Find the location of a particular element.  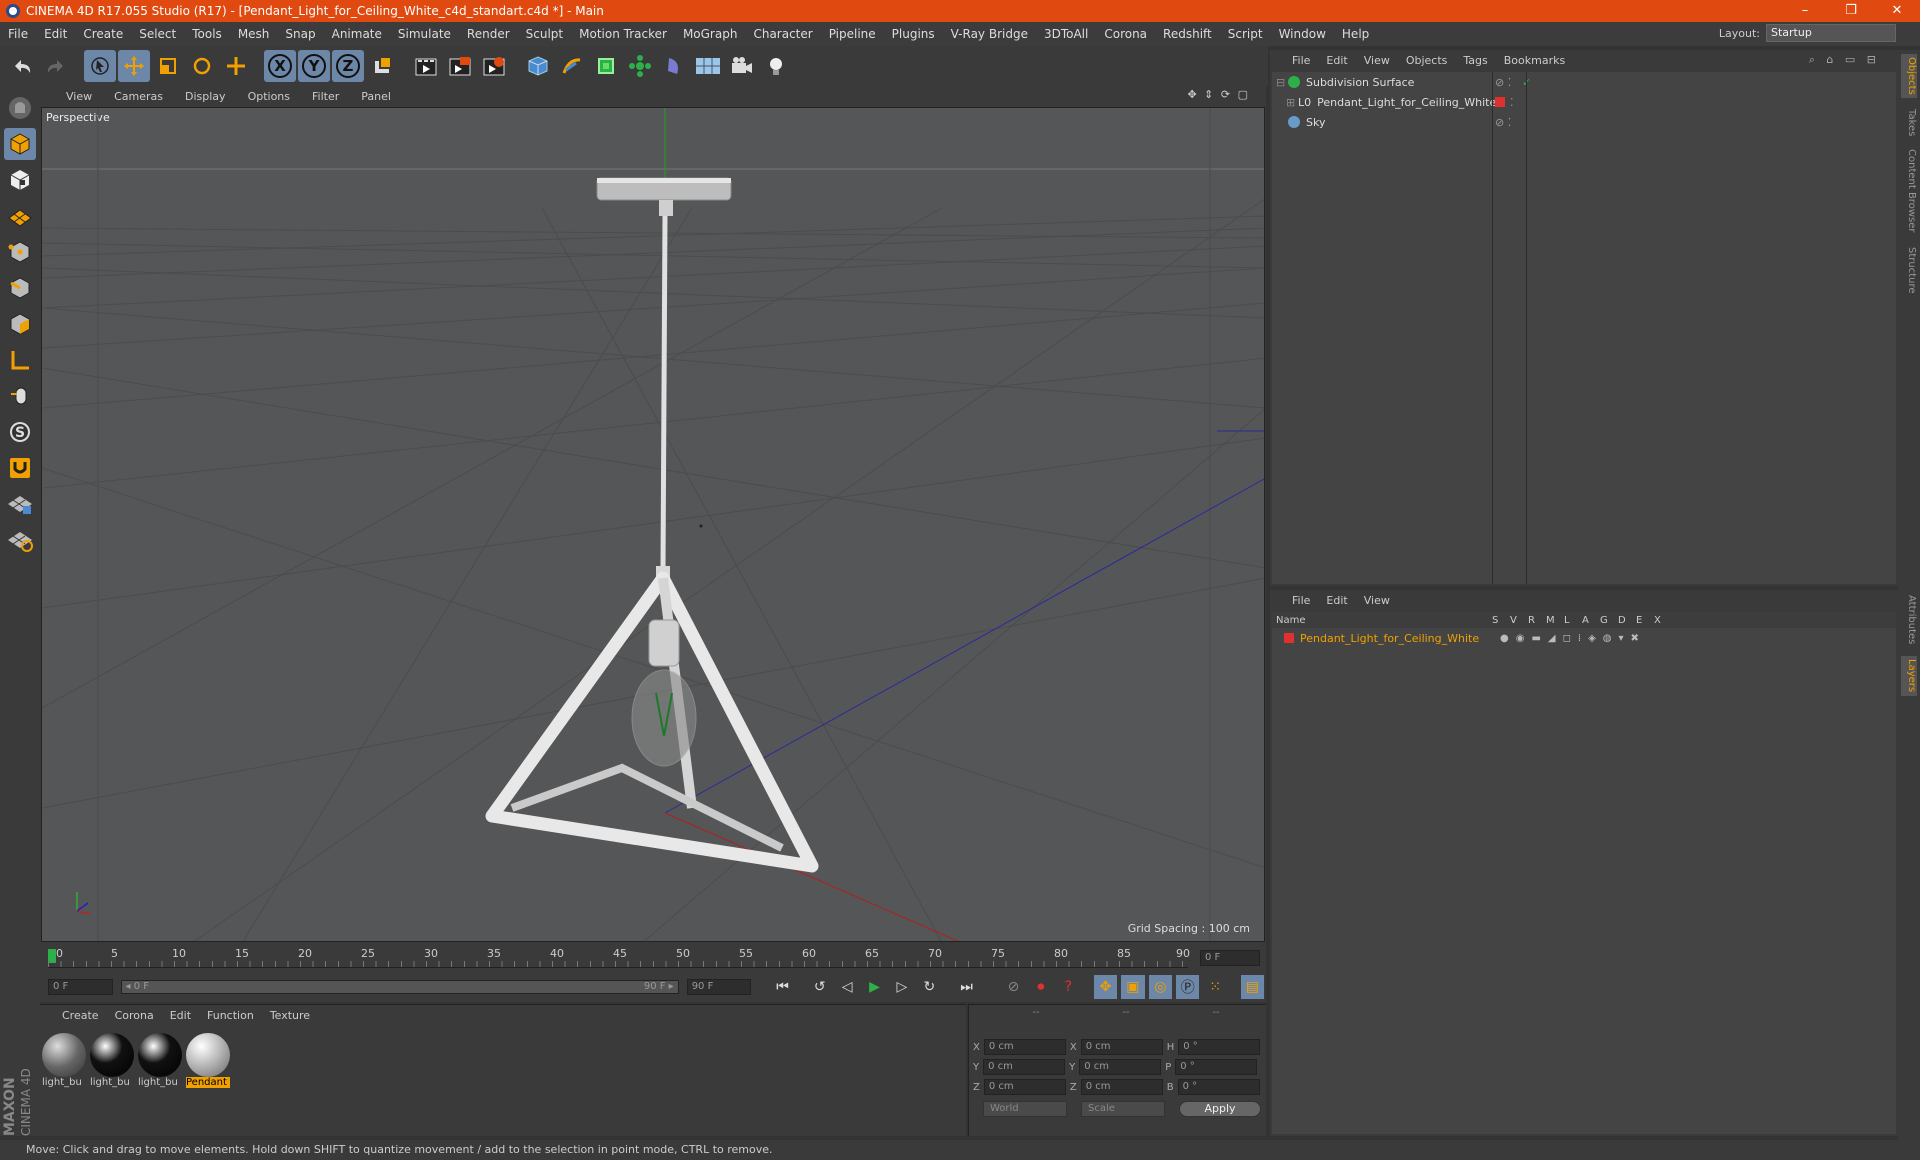

tab-takes: Takes is located at coordinates (1909, 123).